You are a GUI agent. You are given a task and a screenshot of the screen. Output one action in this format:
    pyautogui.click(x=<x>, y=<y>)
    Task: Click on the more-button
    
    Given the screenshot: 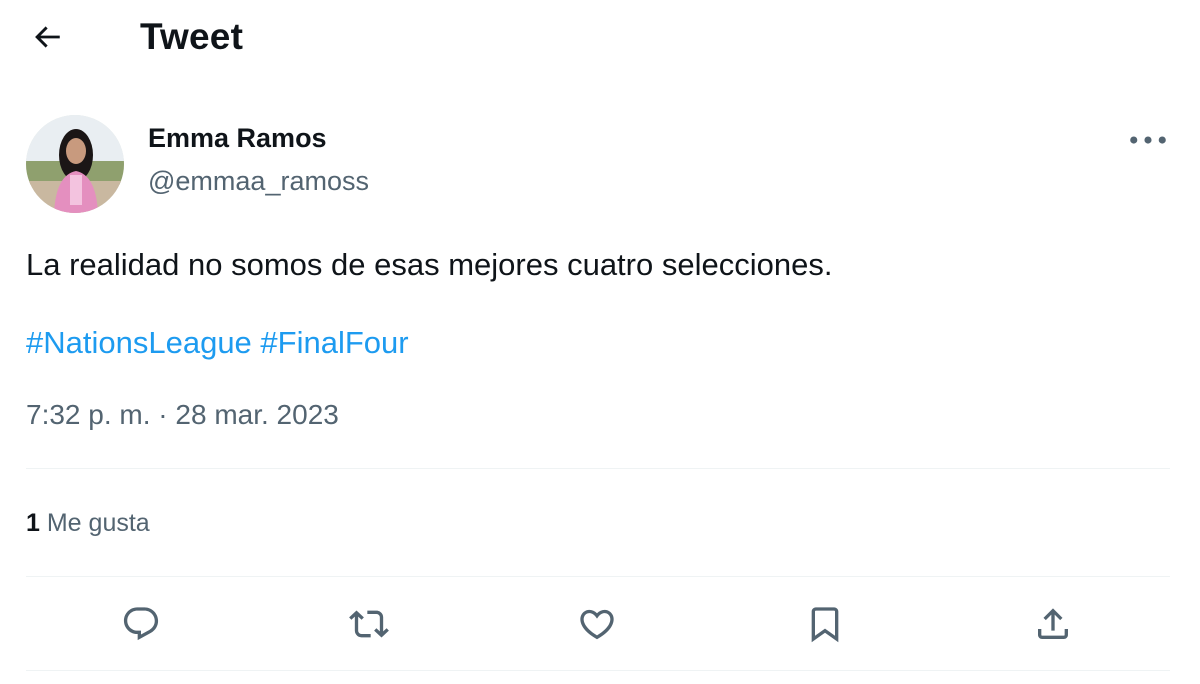 What is the action you would take?
    pyautogui.click(x=1148, y=140)
    